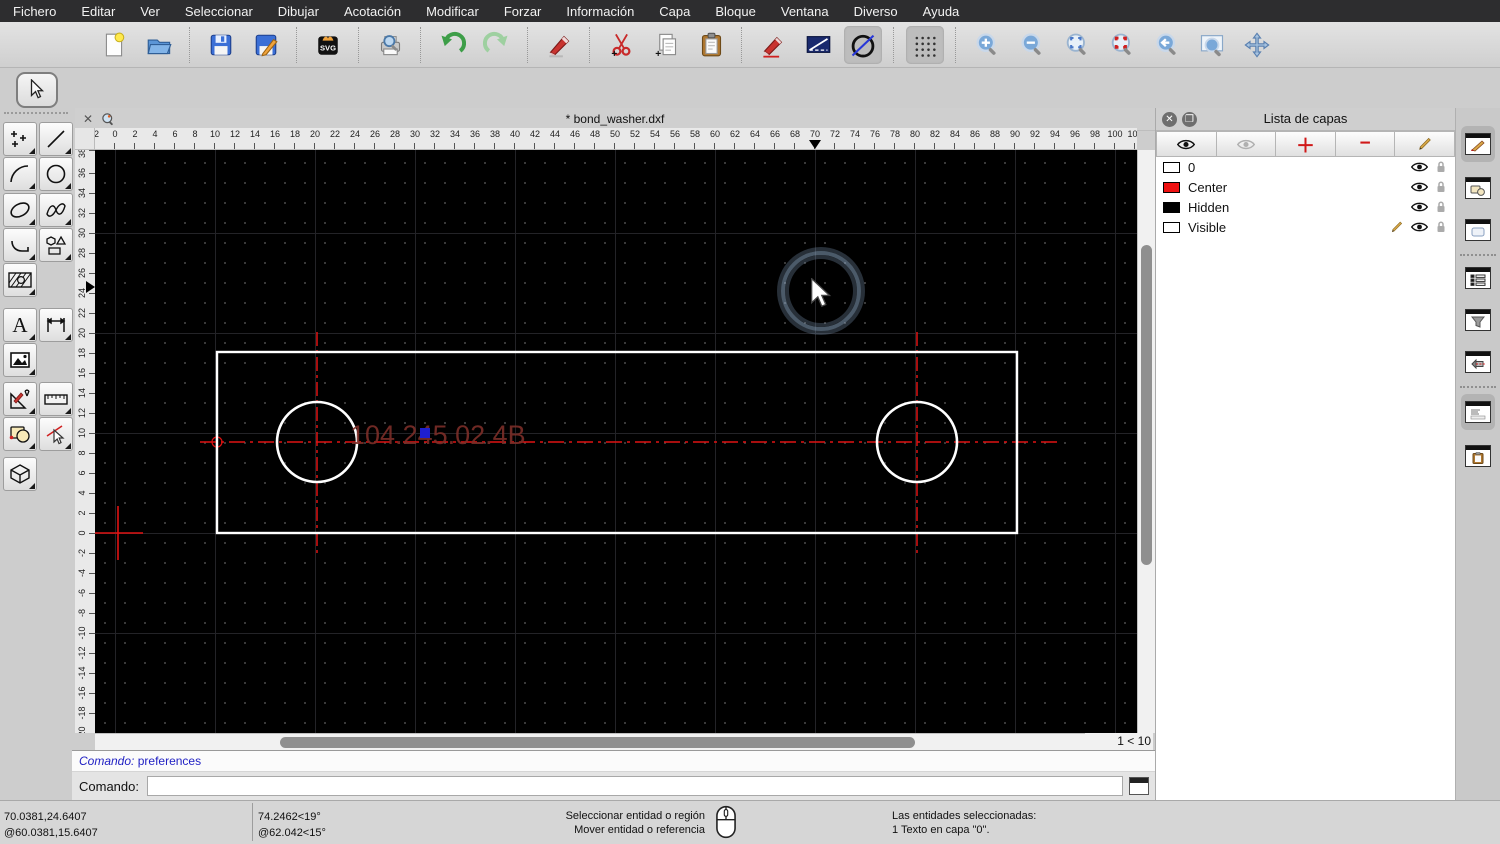 The image size is (1500, 844). I want to click on zoom-out-button, so click(1032, 45).